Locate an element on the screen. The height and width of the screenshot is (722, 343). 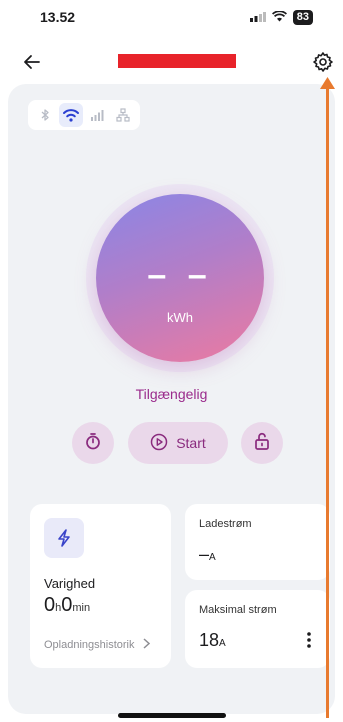
unlock-icon is located at coordinates (262, 443).